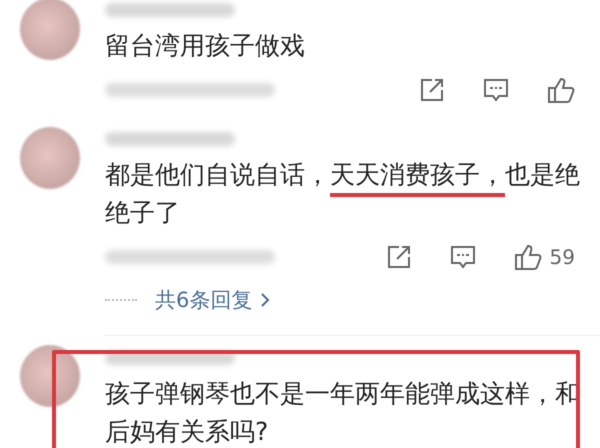 The width and height of the screenshot is (600, 448). What do you see at coordinates (50, 376) in the screenshot?
I see `avatar-photo` at bounding box center [50, 376].